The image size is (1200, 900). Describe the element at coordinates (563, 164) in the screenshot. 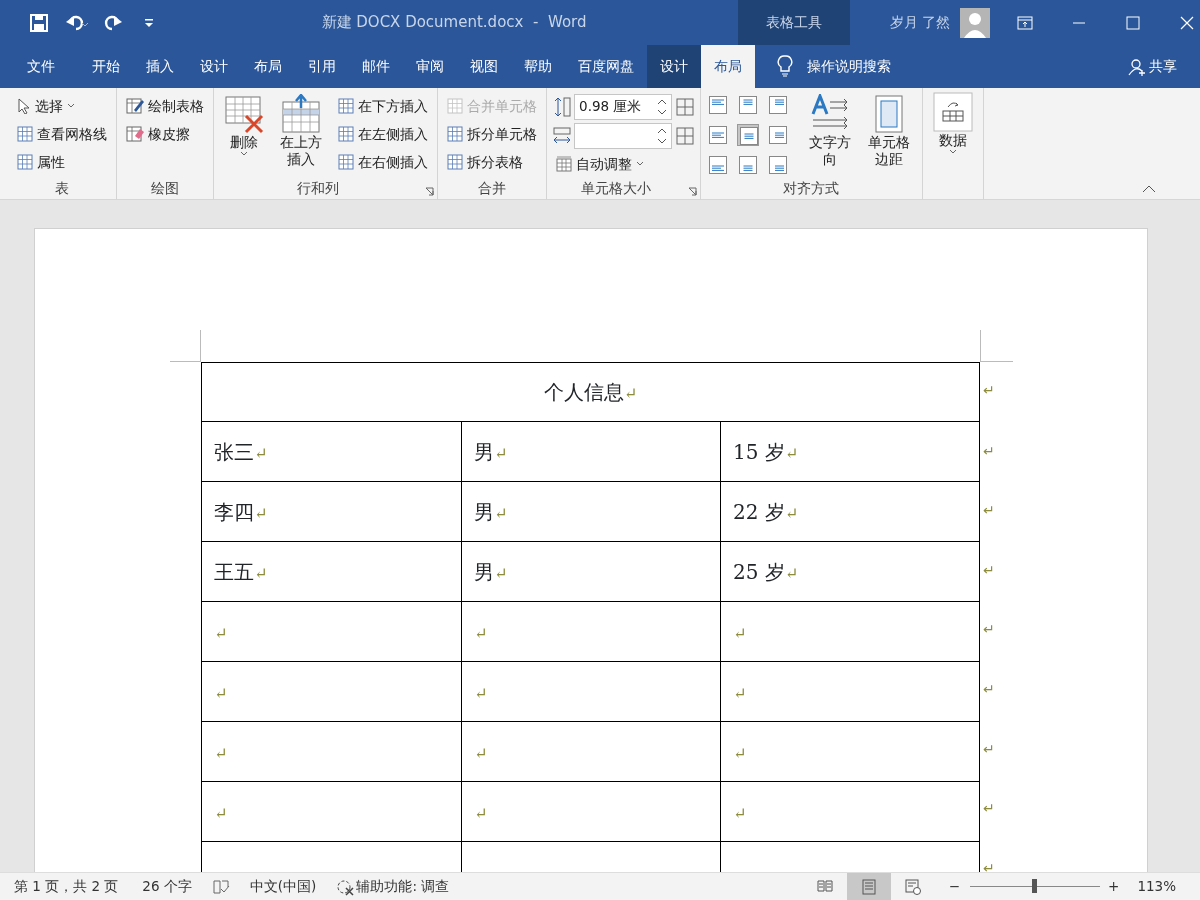

I see `table-autofit-icon` at that location.